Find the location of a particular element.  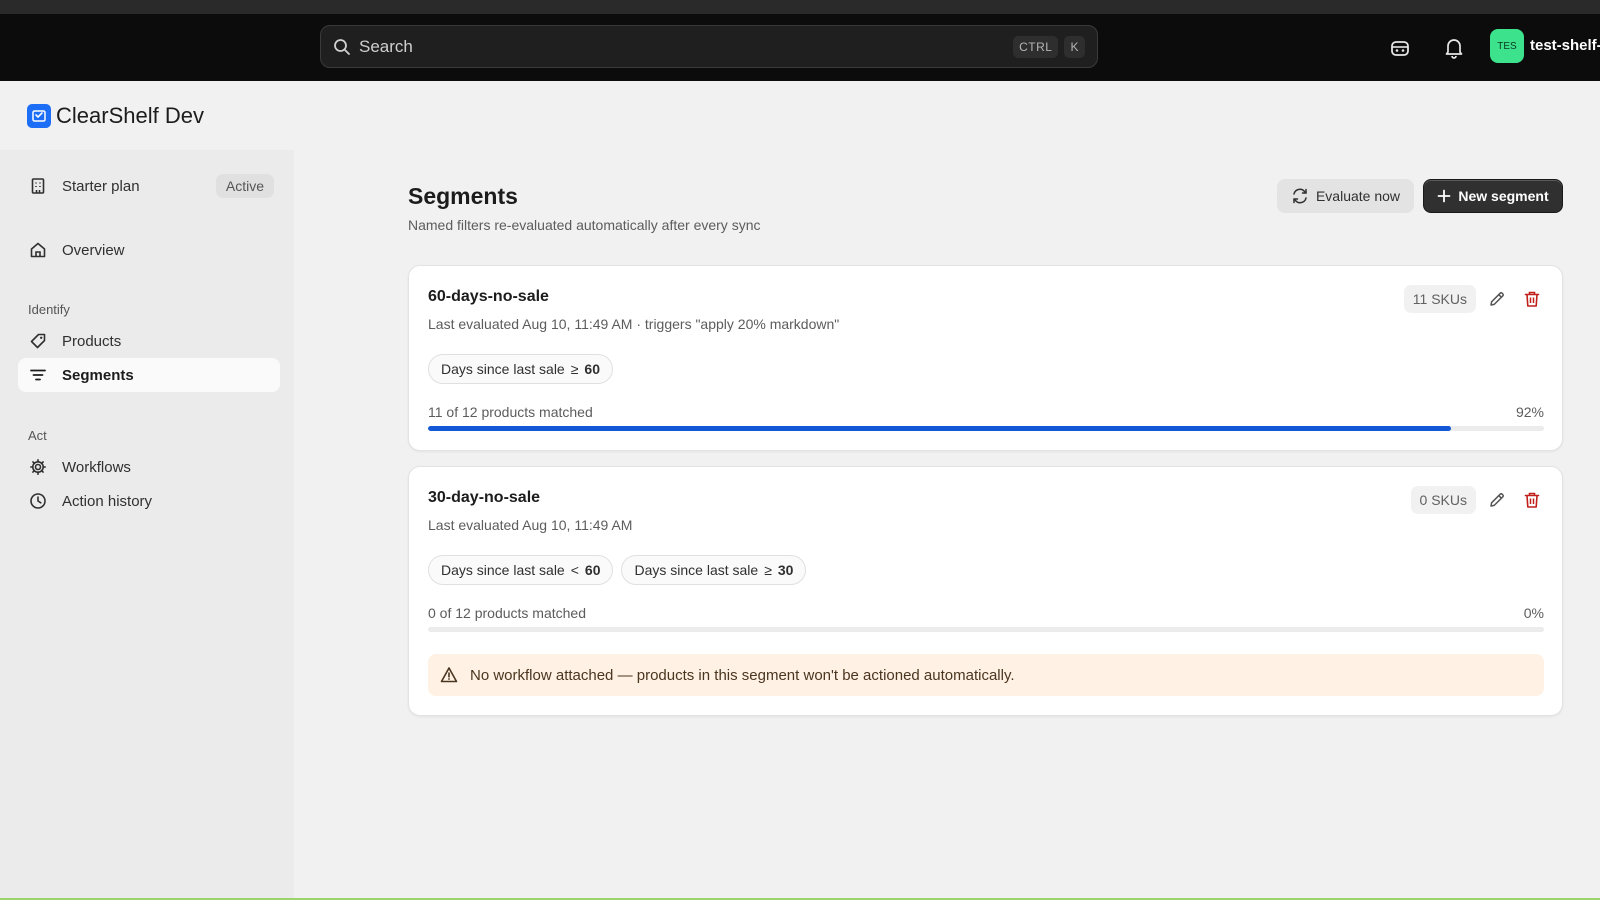

brand: ClearShelf Dev is located at coordinates (115, 116).